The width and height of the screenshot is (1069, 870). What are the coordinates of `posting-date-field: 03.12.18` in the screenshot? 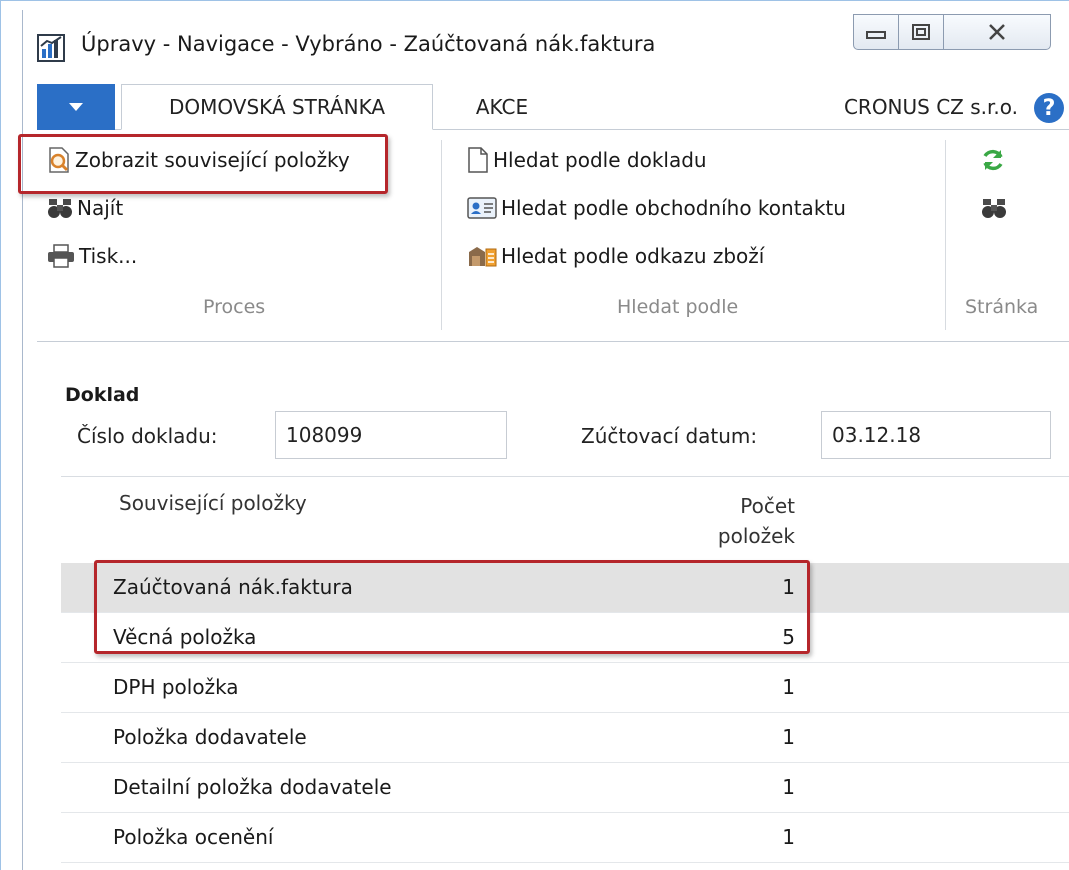 It's located at (936, 435).